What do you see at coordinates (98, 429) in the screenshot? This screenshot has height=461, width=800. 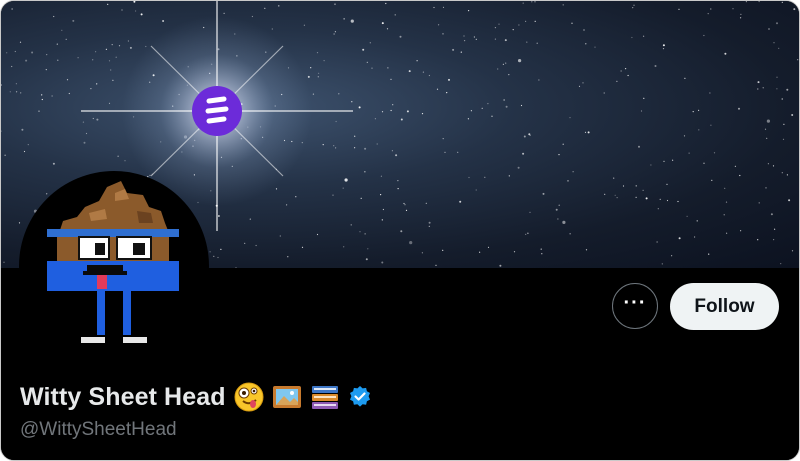 I see `user-handle: @WittySheetHead` at bounding box center [98, 429].